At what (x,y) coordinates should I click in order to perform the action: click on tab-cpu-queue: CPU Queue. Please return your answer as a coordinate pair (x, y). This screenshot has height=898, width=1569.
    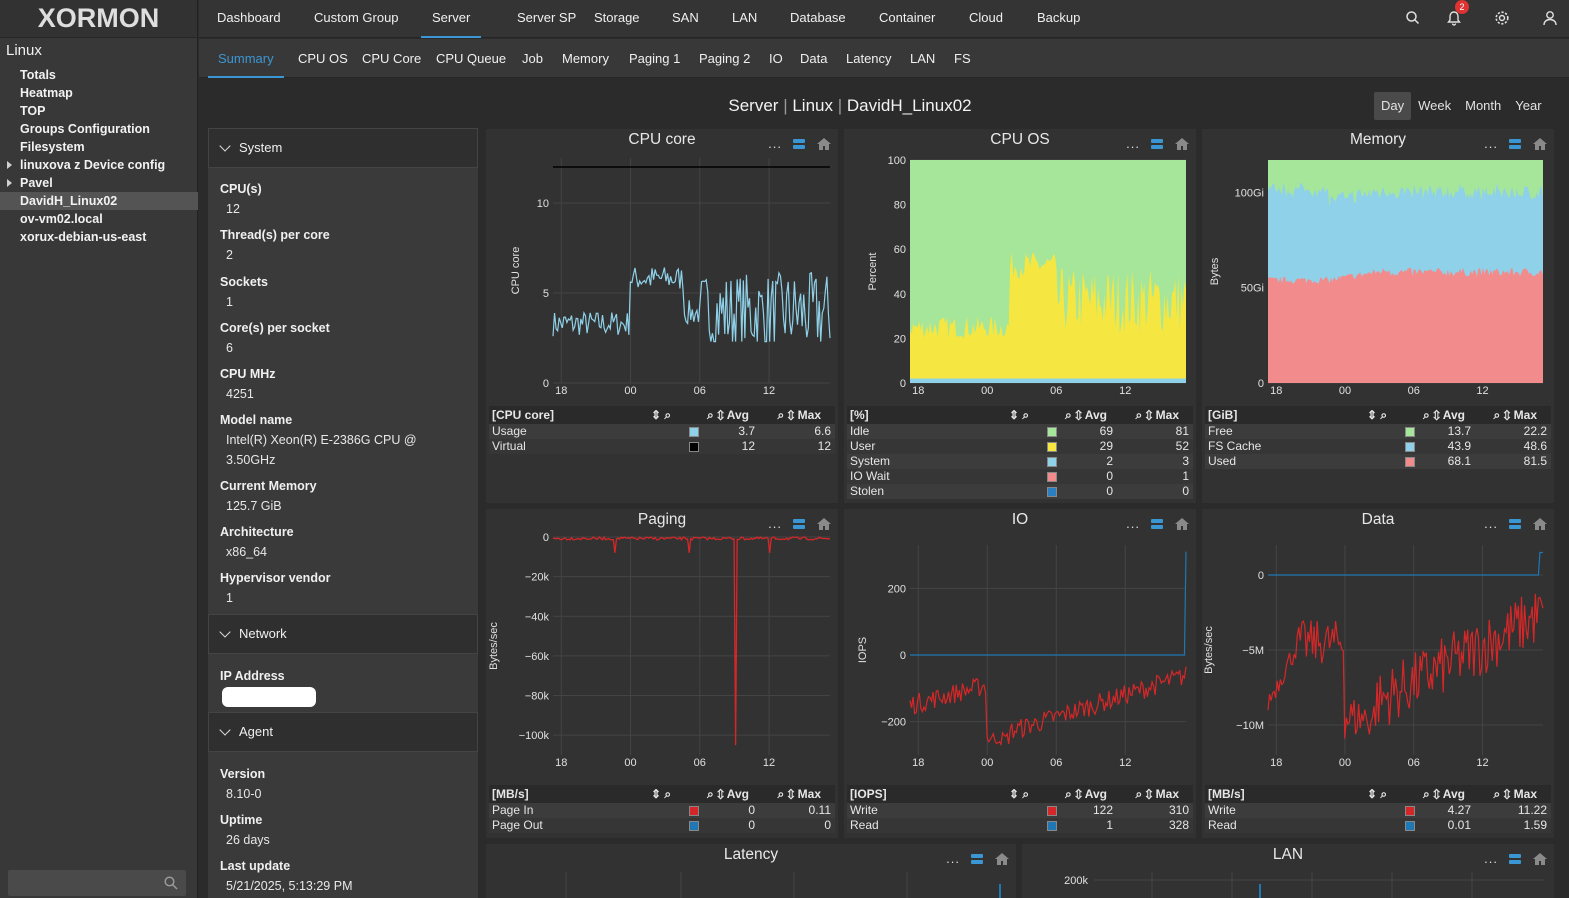
    Looking at the image, I should click on (471, 58).